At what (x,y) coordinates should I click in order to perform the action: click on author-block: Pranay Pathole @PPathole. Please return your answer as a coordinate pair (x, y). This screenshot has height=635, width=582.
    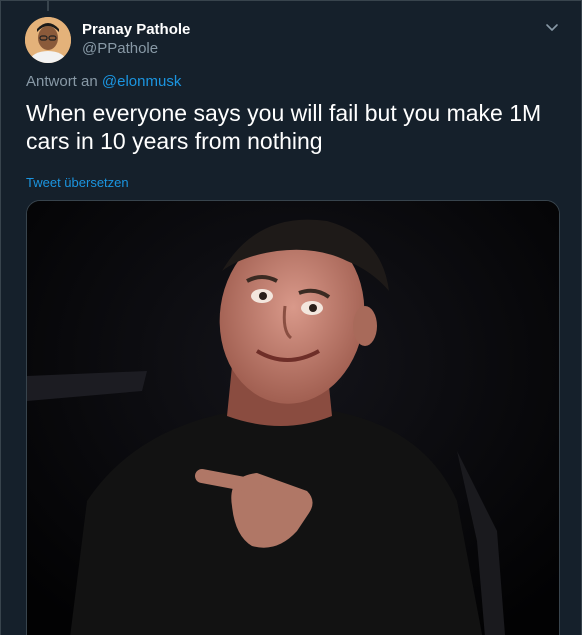
    Looking at the image, I should click on (136, 39).